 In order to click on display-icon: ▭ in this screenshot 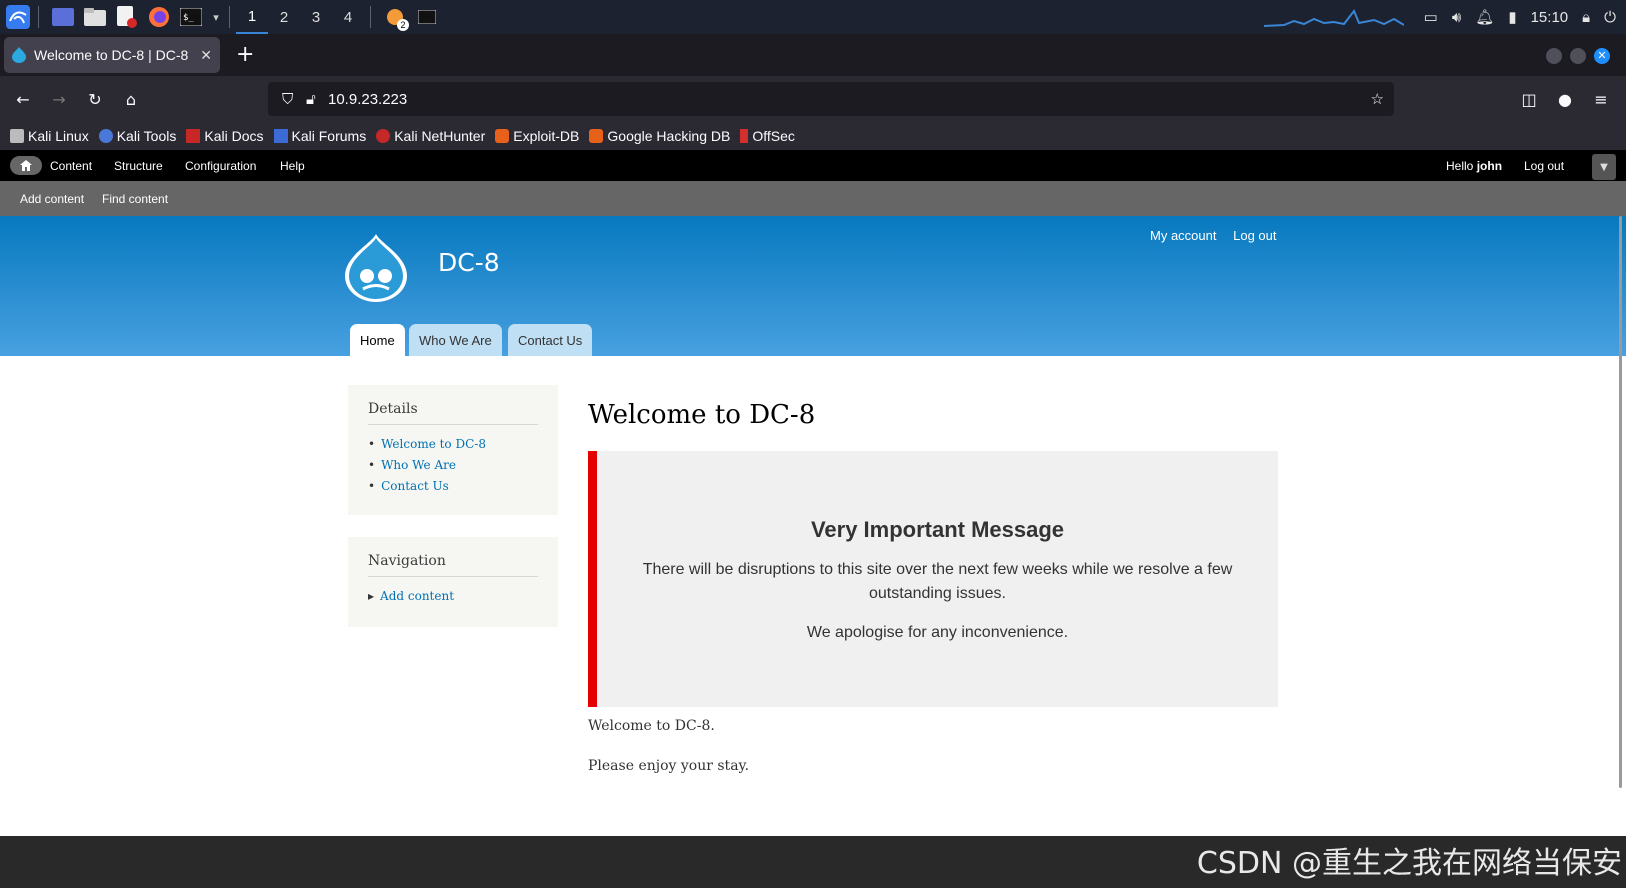, I will do `click(1431, 17)`.